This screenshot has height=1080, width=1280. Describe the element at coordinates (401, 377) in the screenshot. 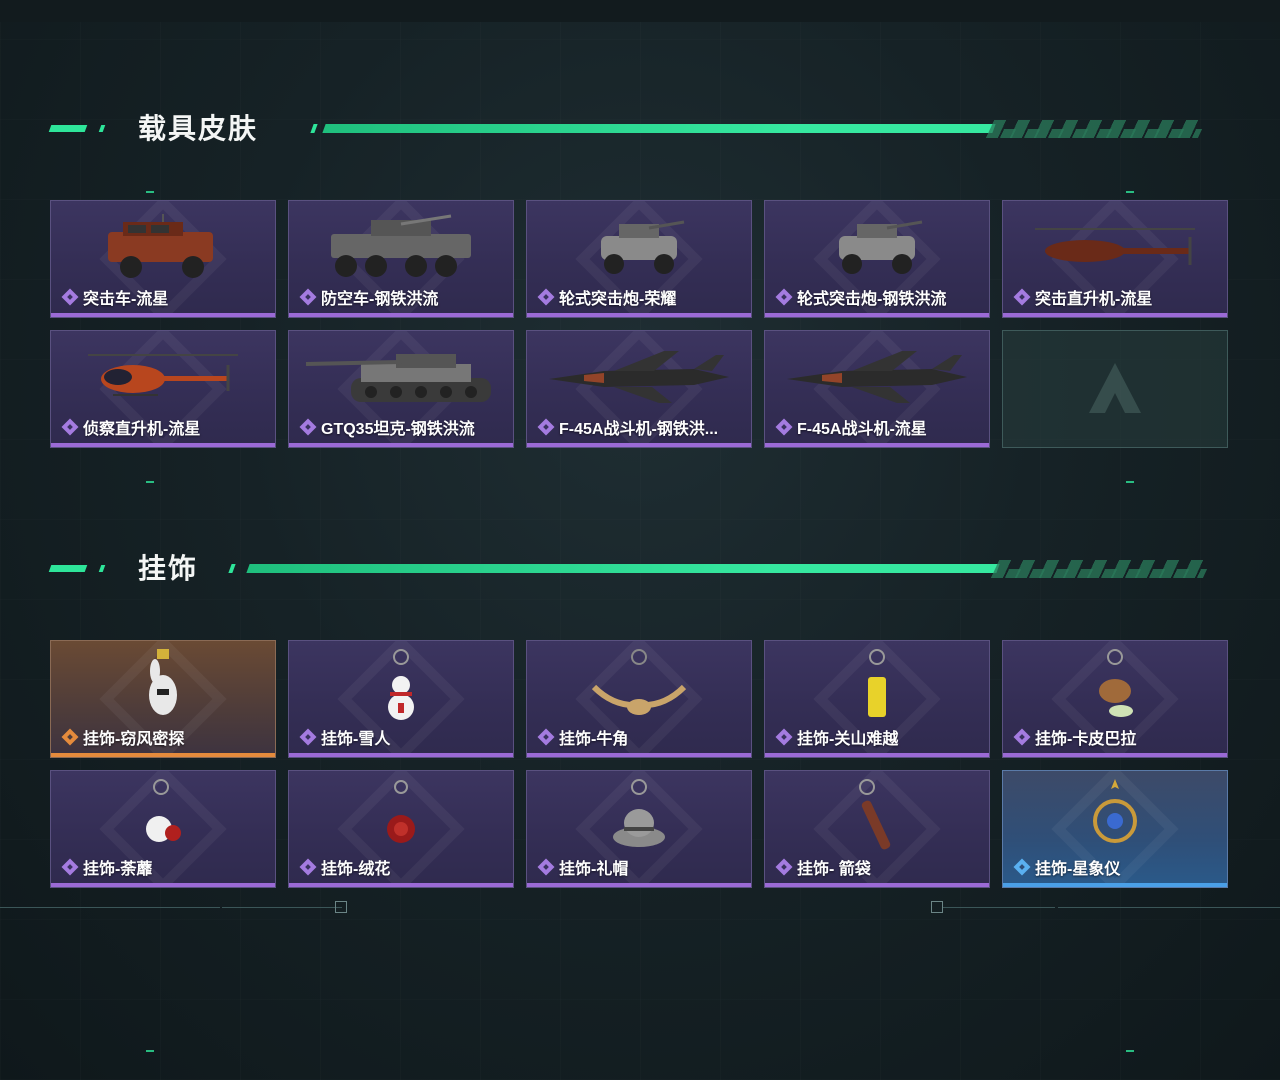

I see `tank-icon` at that location.